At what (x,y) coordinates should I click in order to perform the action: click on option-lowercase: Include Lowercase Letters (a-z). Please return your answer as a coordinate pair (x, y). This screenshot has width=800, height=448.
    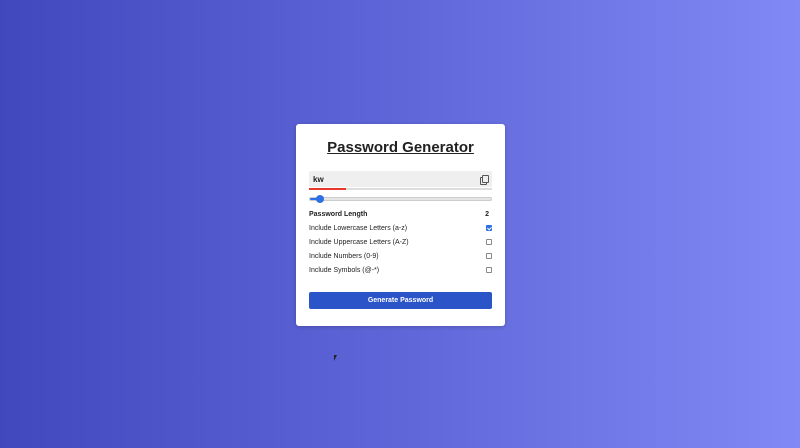
    Looking at the image, I should click on (400, 228).